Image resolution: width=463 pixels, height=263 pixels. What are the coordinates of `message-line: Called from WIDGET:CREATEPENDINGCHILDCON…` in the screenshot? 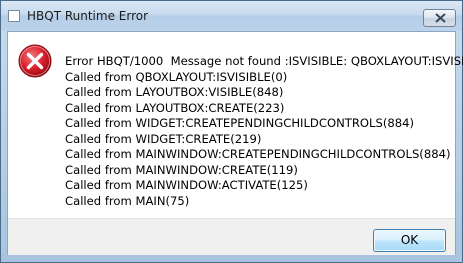 It's located at (239, 123).